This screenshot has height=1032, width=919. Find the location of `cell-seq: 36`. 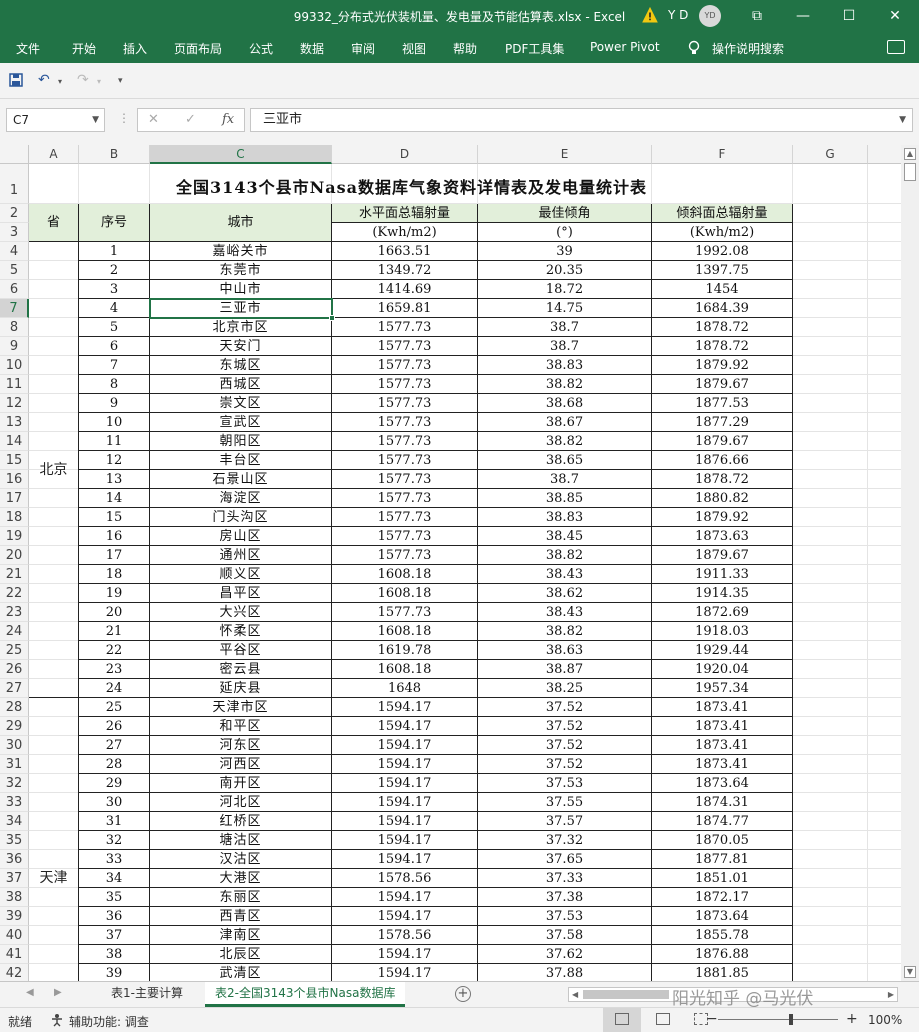

cell-seq: 36 is located at coordinates (114, 916).